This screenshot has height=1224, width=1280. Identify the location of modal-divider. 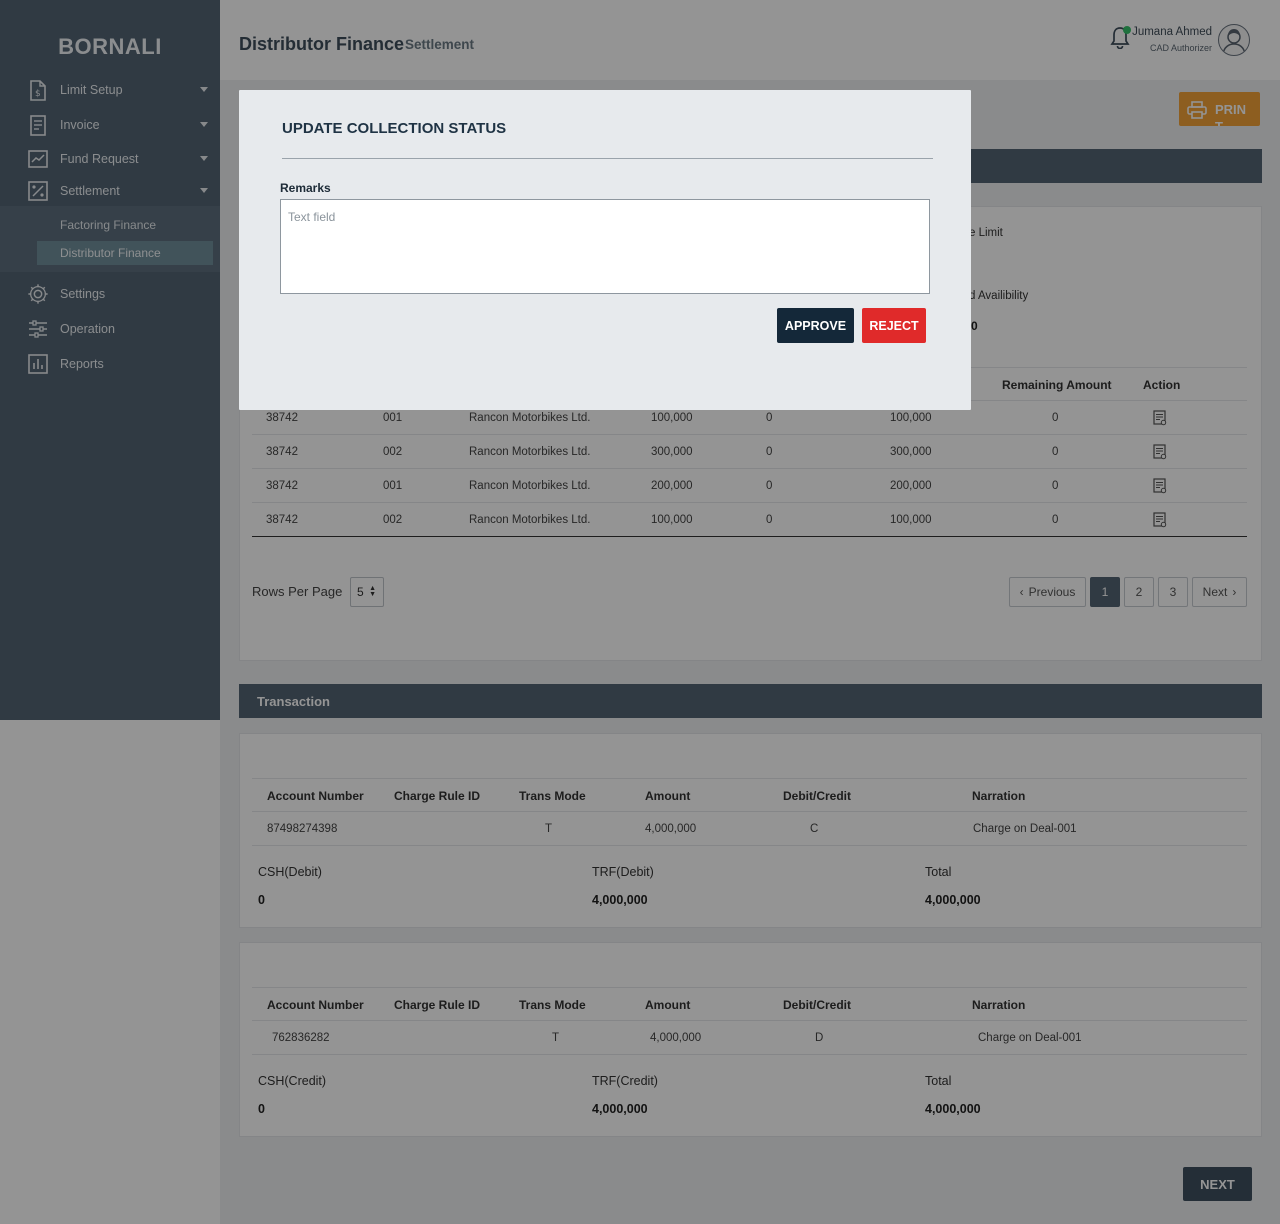
(607, 158).